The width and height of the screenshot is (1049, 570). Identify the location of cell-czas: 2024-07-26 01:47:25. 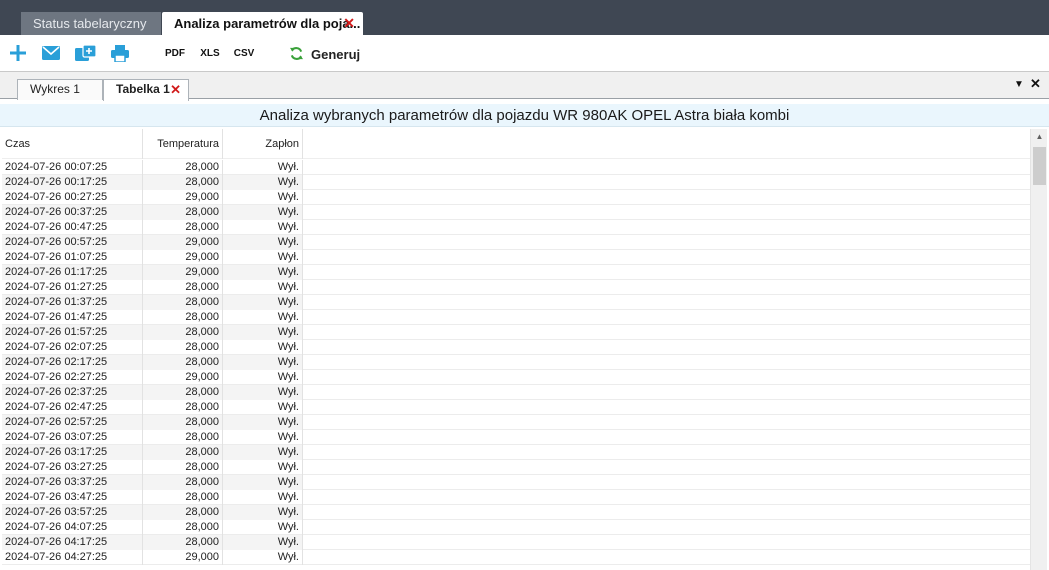
(72, 317).